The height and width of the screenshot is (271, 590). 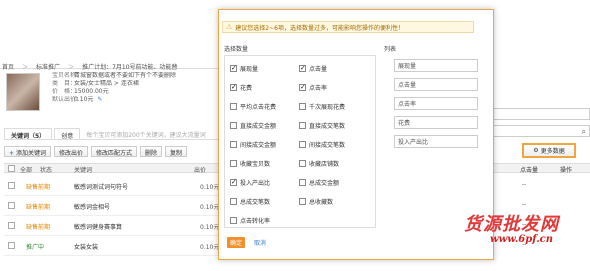 I want to click on list-item: 点击量, so click(x=436, y=84).